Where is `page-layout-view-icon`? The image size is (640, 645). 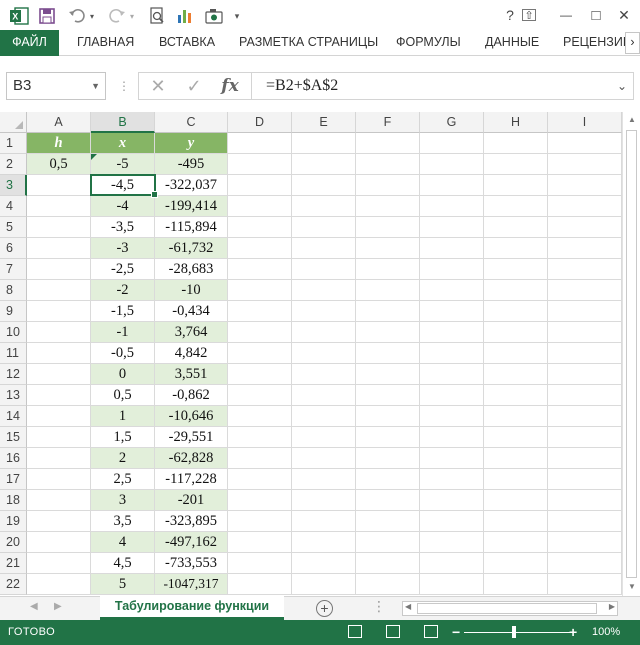 page-layout-view-icon is located at coordinates (393, 631).